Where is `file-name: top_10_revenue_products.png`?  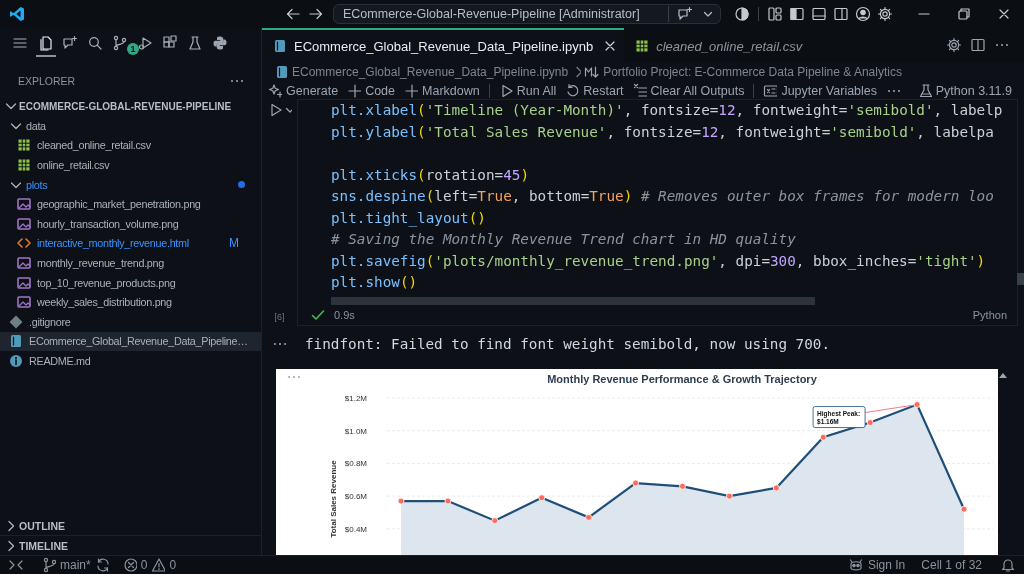
file-name: top_10_revenue_products.png is located at coordinates (106, 282).